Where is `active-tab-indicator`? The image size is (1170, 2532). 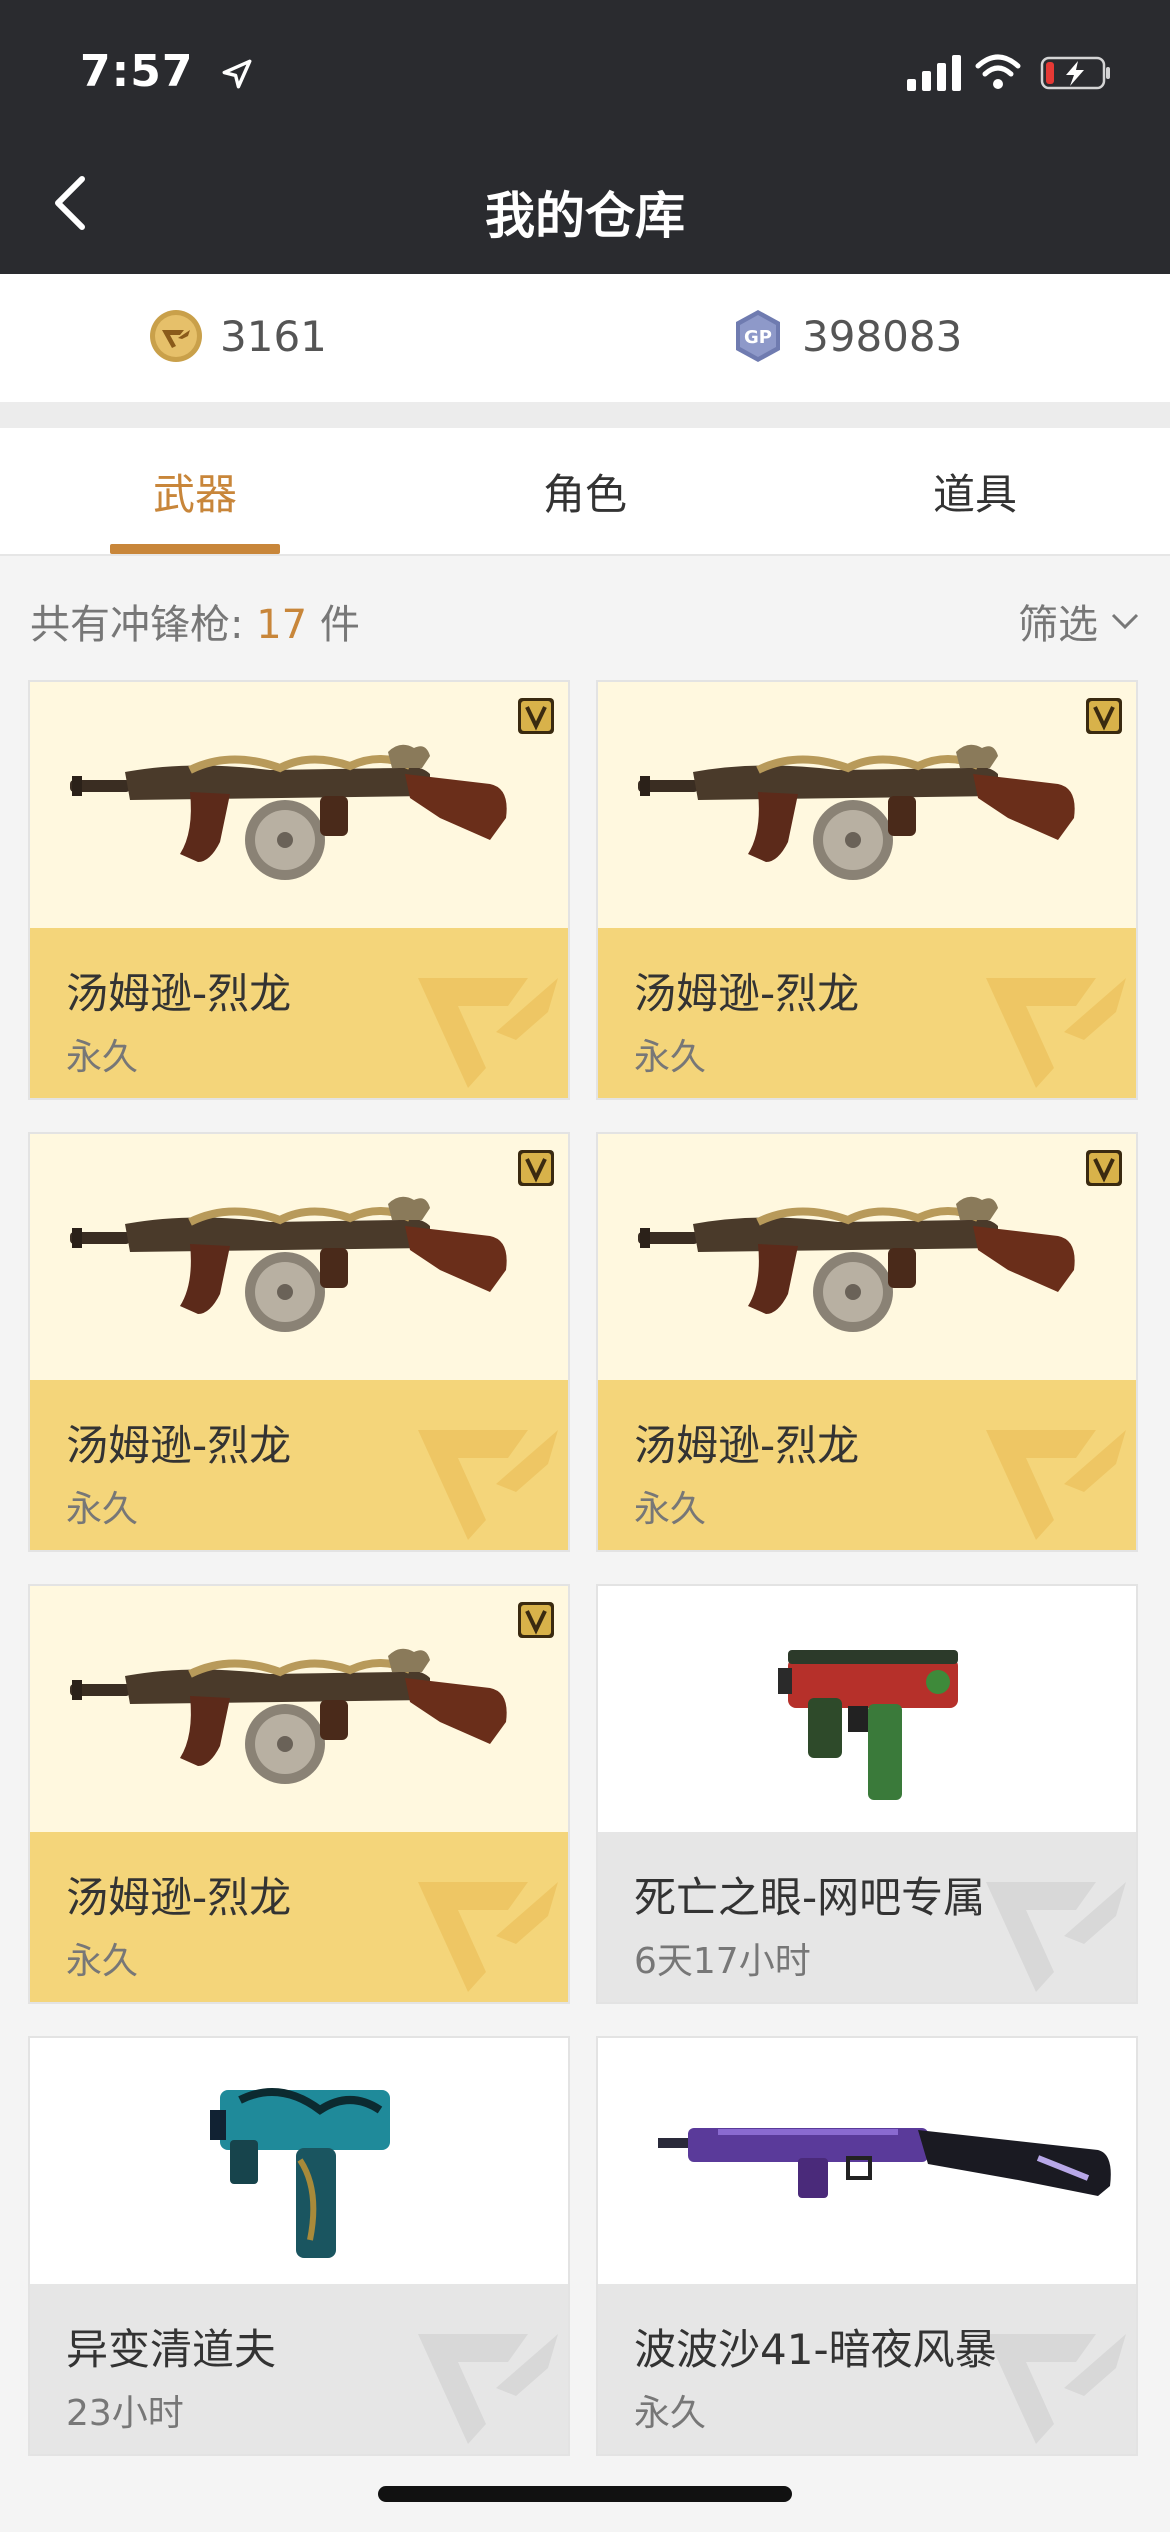
active-tab-indicator is located at coordinates (195, 549).